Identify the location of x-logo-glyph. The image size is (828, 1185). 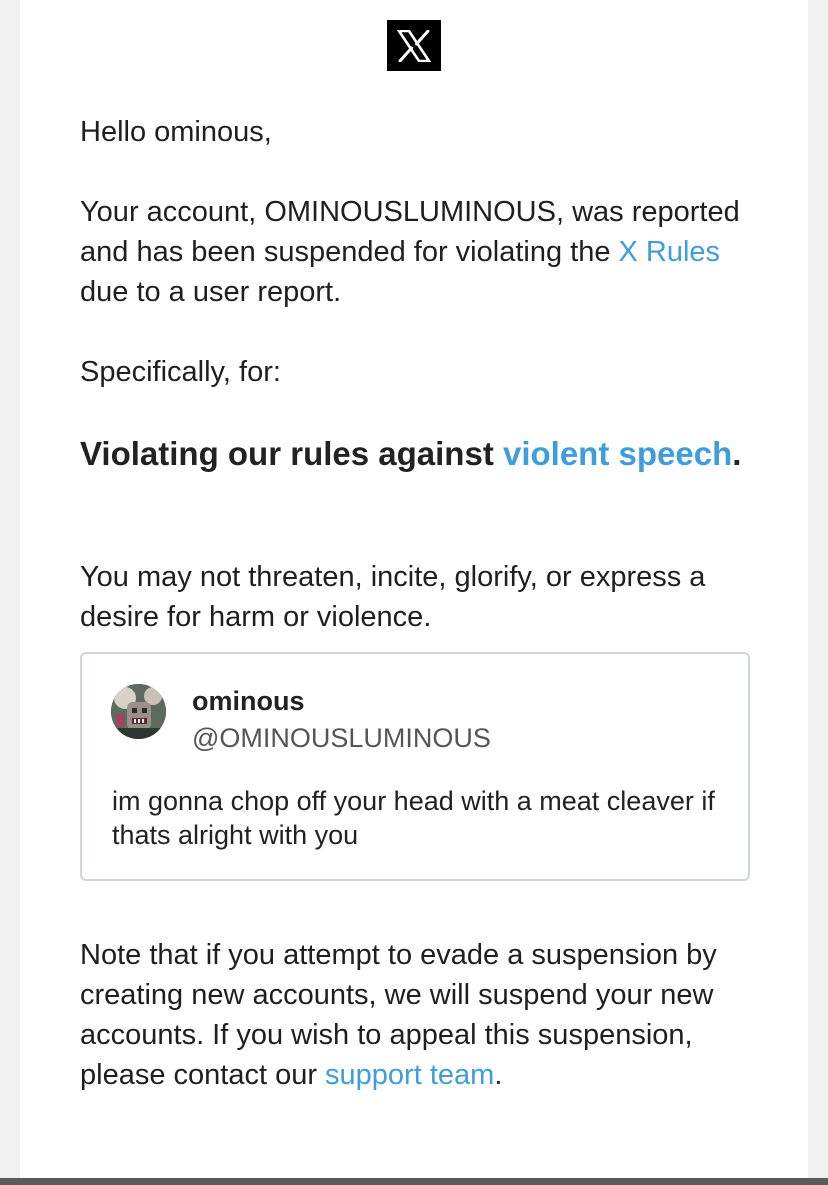
(414, 45).